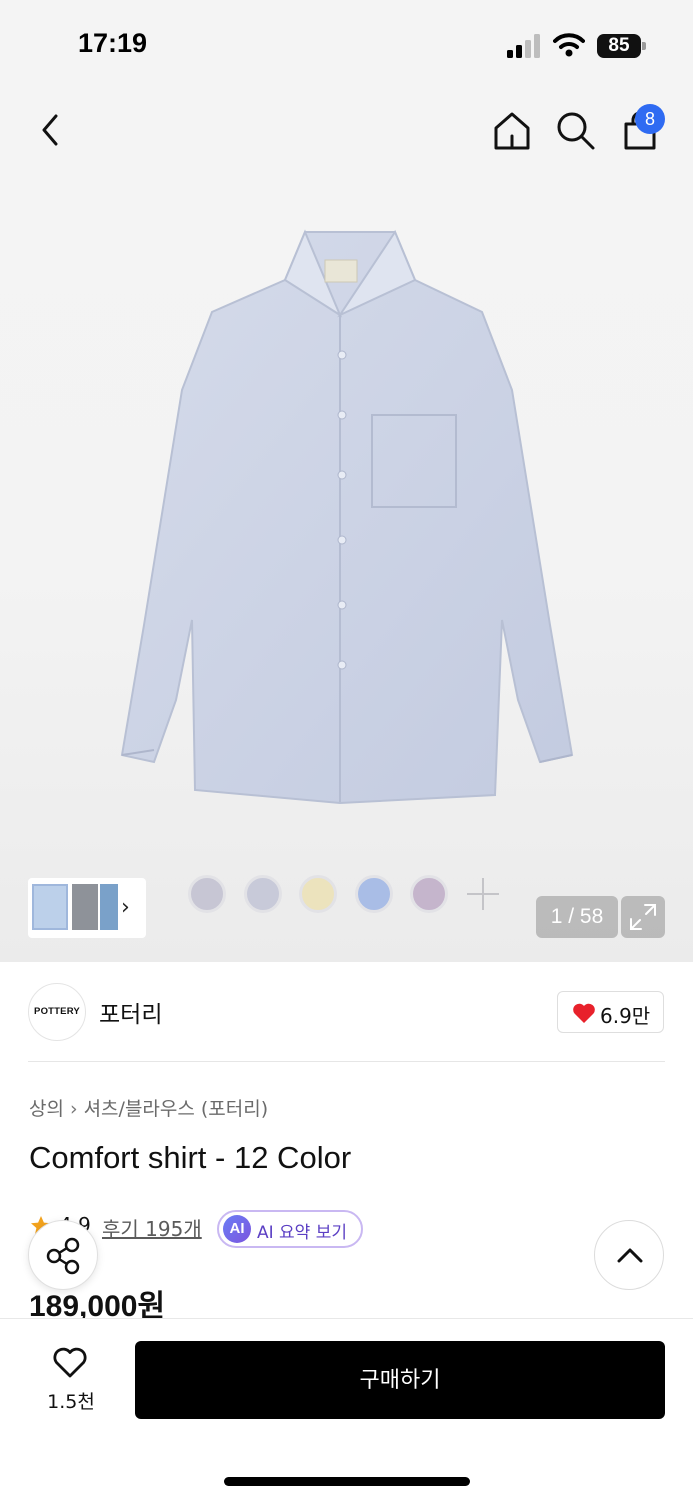  Describe the element at coordinates (302, 1233) in the screenshot. I see `ai-summary-label: AI 요약 보기` at that location.